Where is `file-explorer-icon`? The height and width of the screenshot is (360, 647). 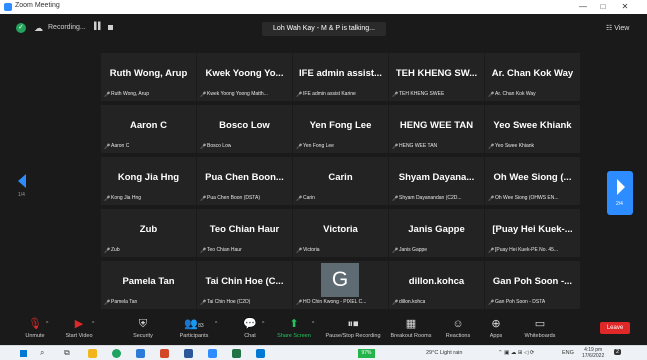
file-explorer-icon is located at coordinates (92, 353).